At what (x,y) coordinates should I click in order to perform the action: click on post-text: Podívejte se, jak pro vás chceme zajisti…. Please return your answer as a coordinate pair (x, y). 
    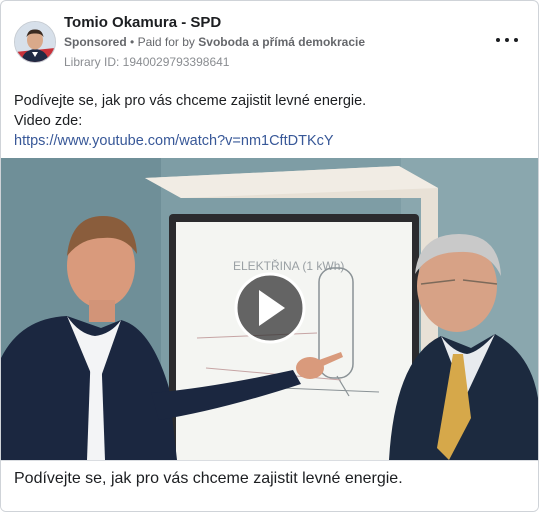
    Looking at the image, I should click on (269, 121).